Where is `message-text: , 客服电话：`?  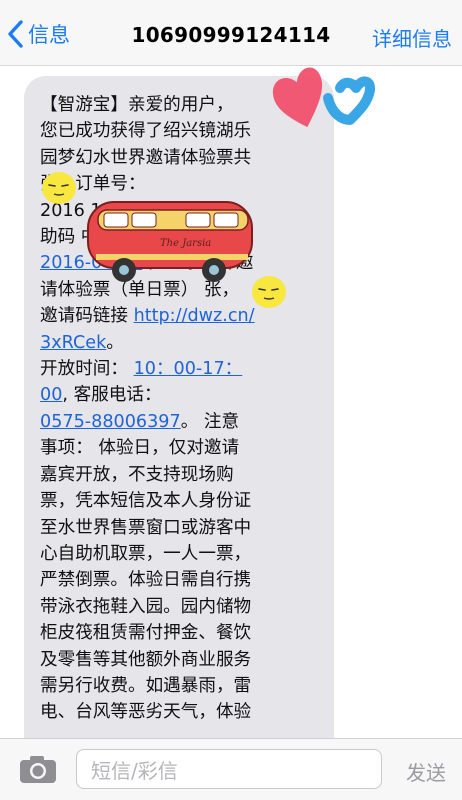 message-text: , 客服电话： is located at coordinates (112, 395).